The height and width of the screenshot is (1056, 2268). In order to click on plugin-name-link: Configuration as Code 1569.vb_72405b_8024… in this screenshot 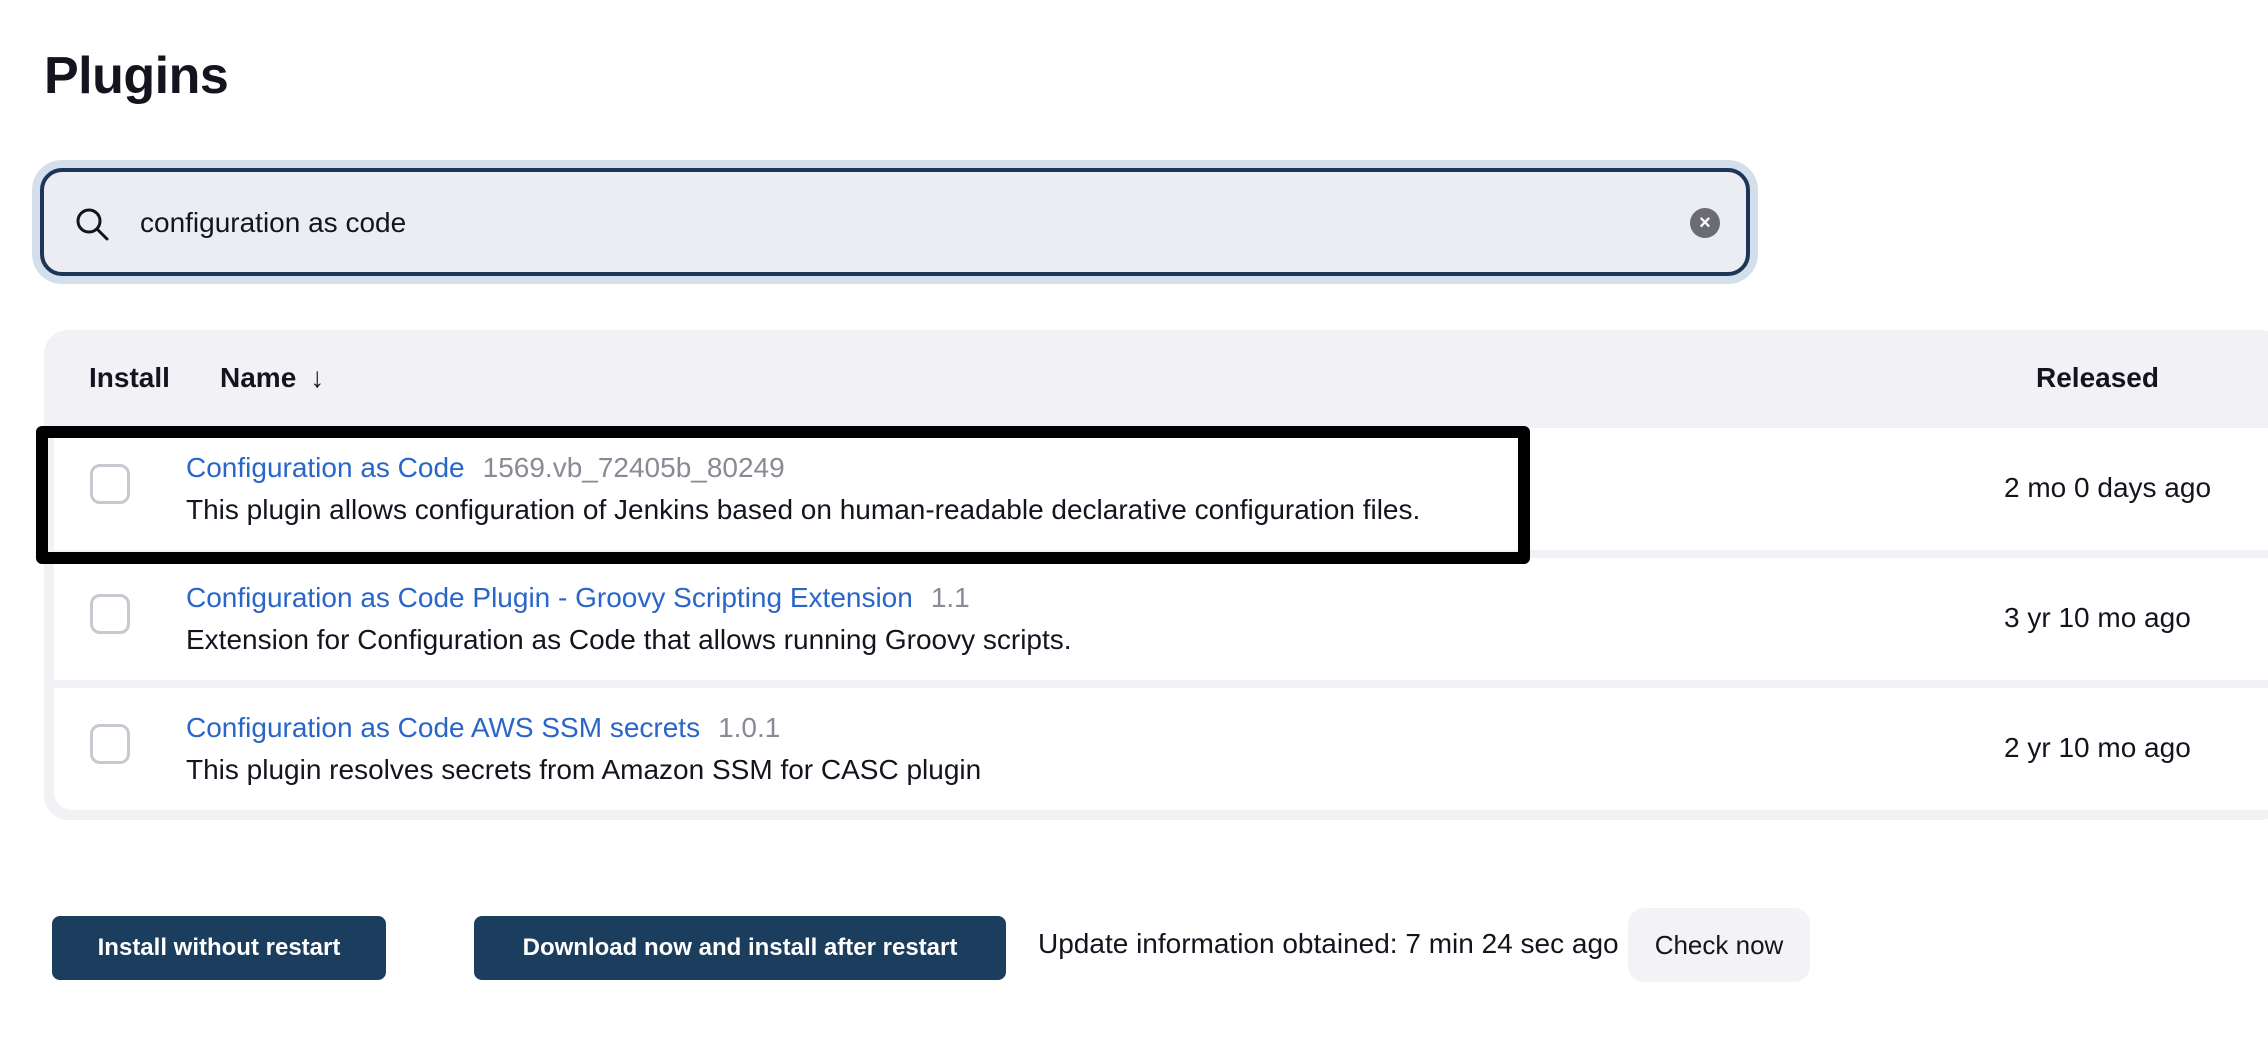, I will do `click(485, 468)`.